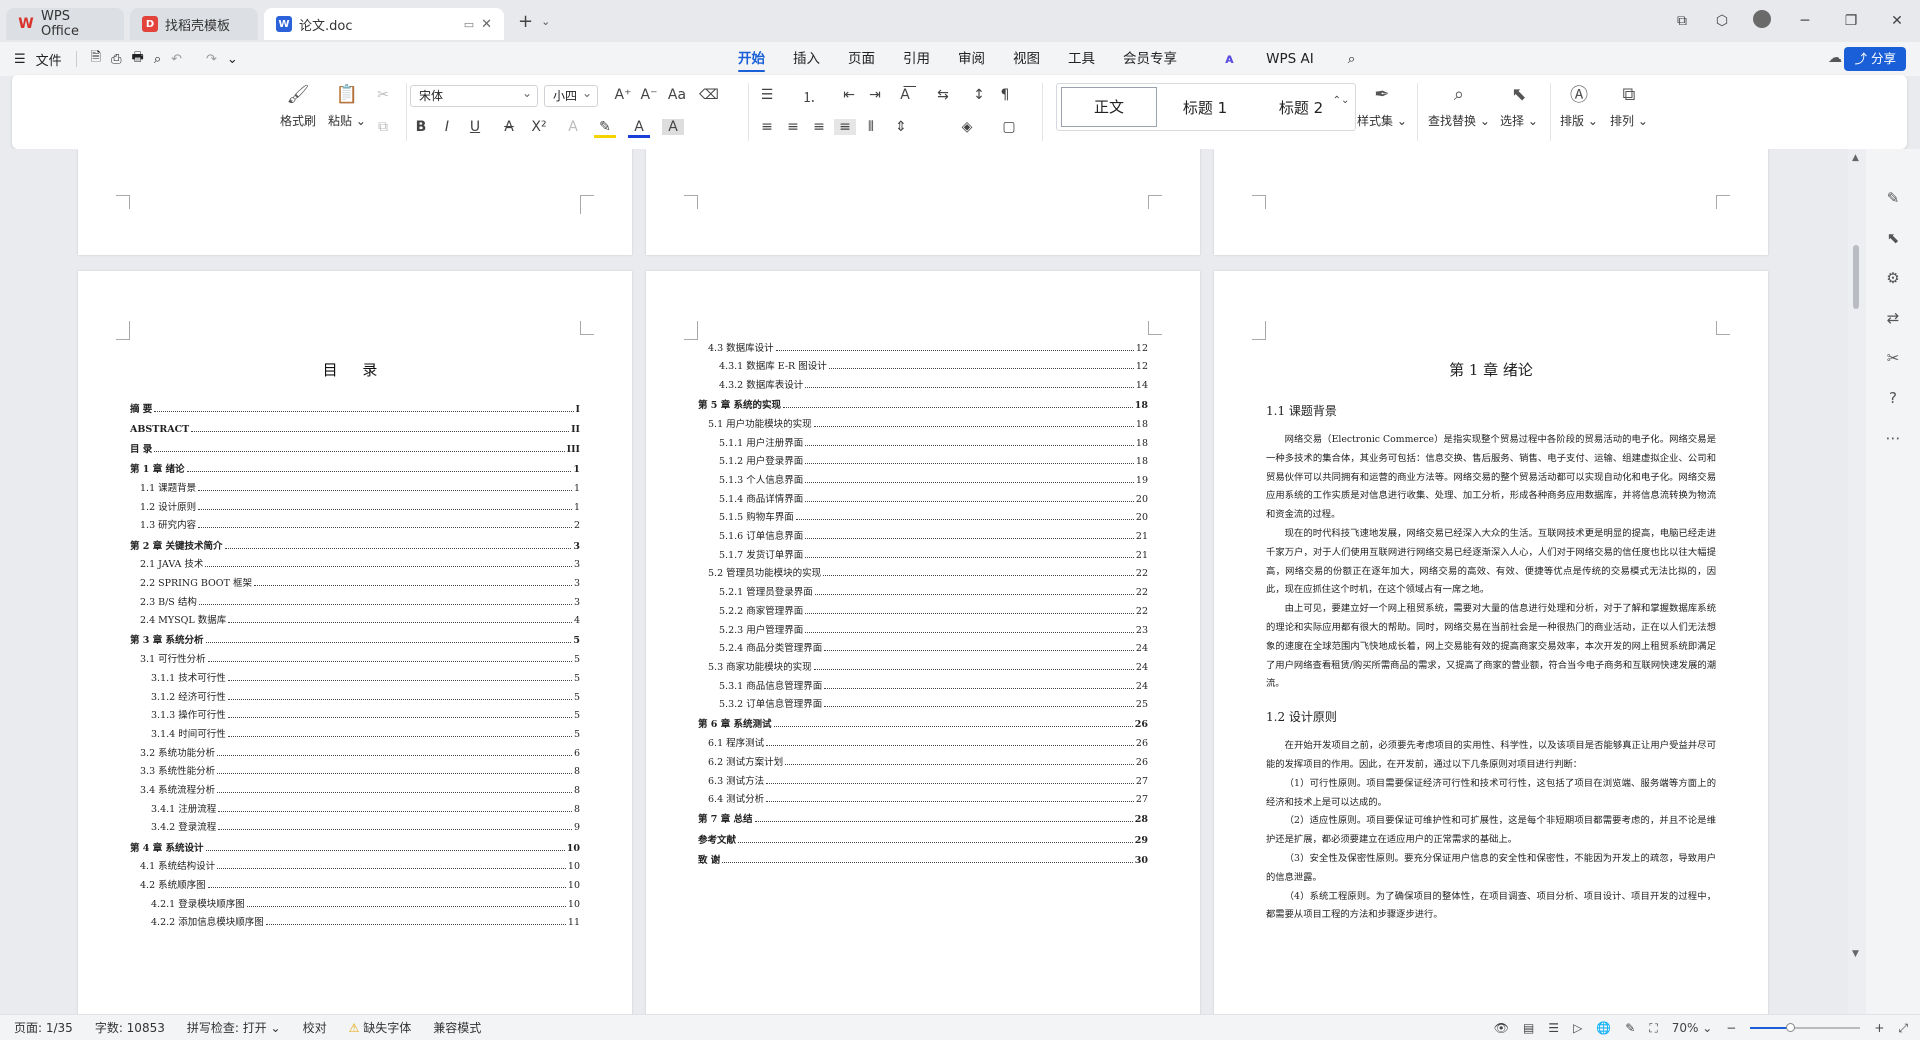  Describe the element at coordinates (545, 21) in the screenshot. I see `chevron-down-icon: ⌄` at that location.